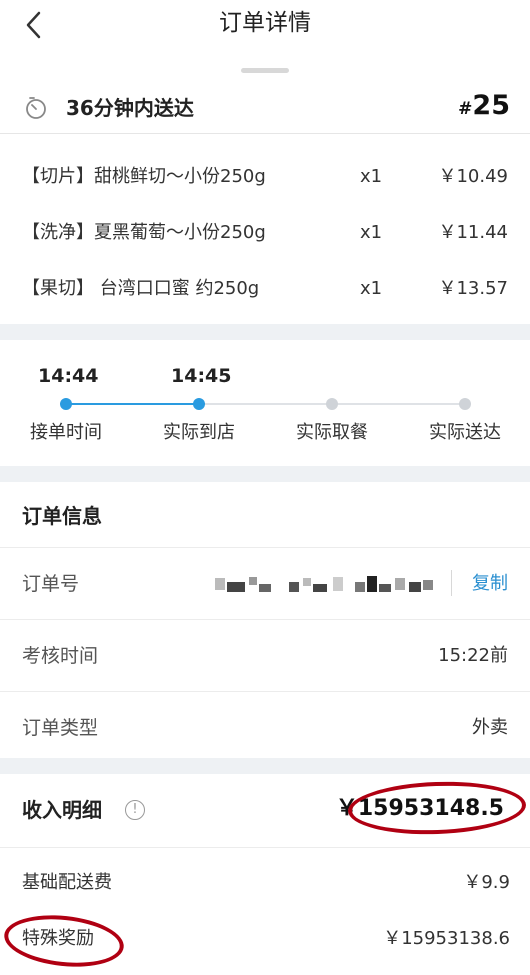 The width and height of the screenshot is (530, 975). What do you see at coordinates (265, 108) in the screenshot?
I see `delivery-status-row: 36分钟内送达 #25` at bounding box center [265, 108].